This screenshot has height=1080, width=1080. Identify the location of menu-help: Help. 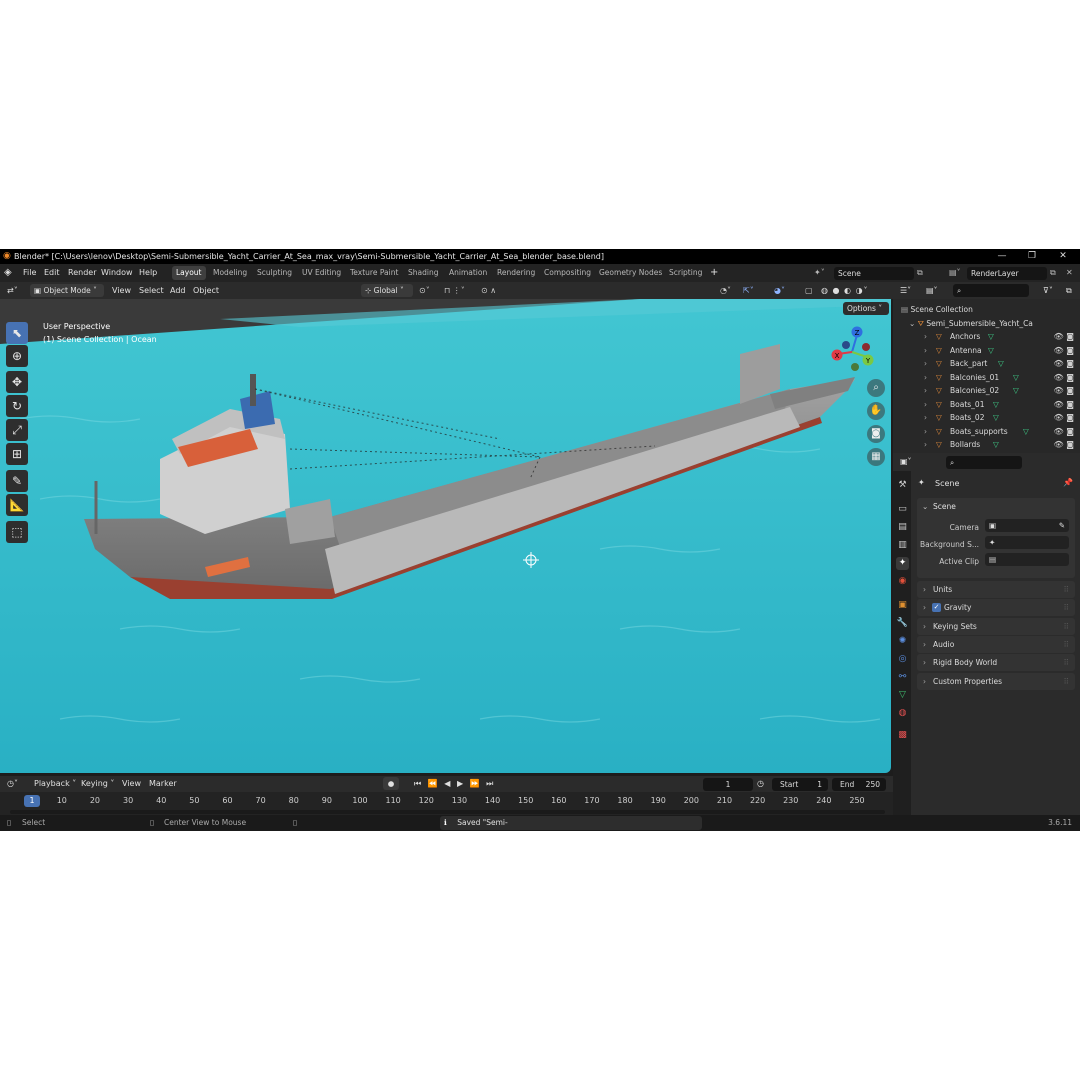
(148, 273).